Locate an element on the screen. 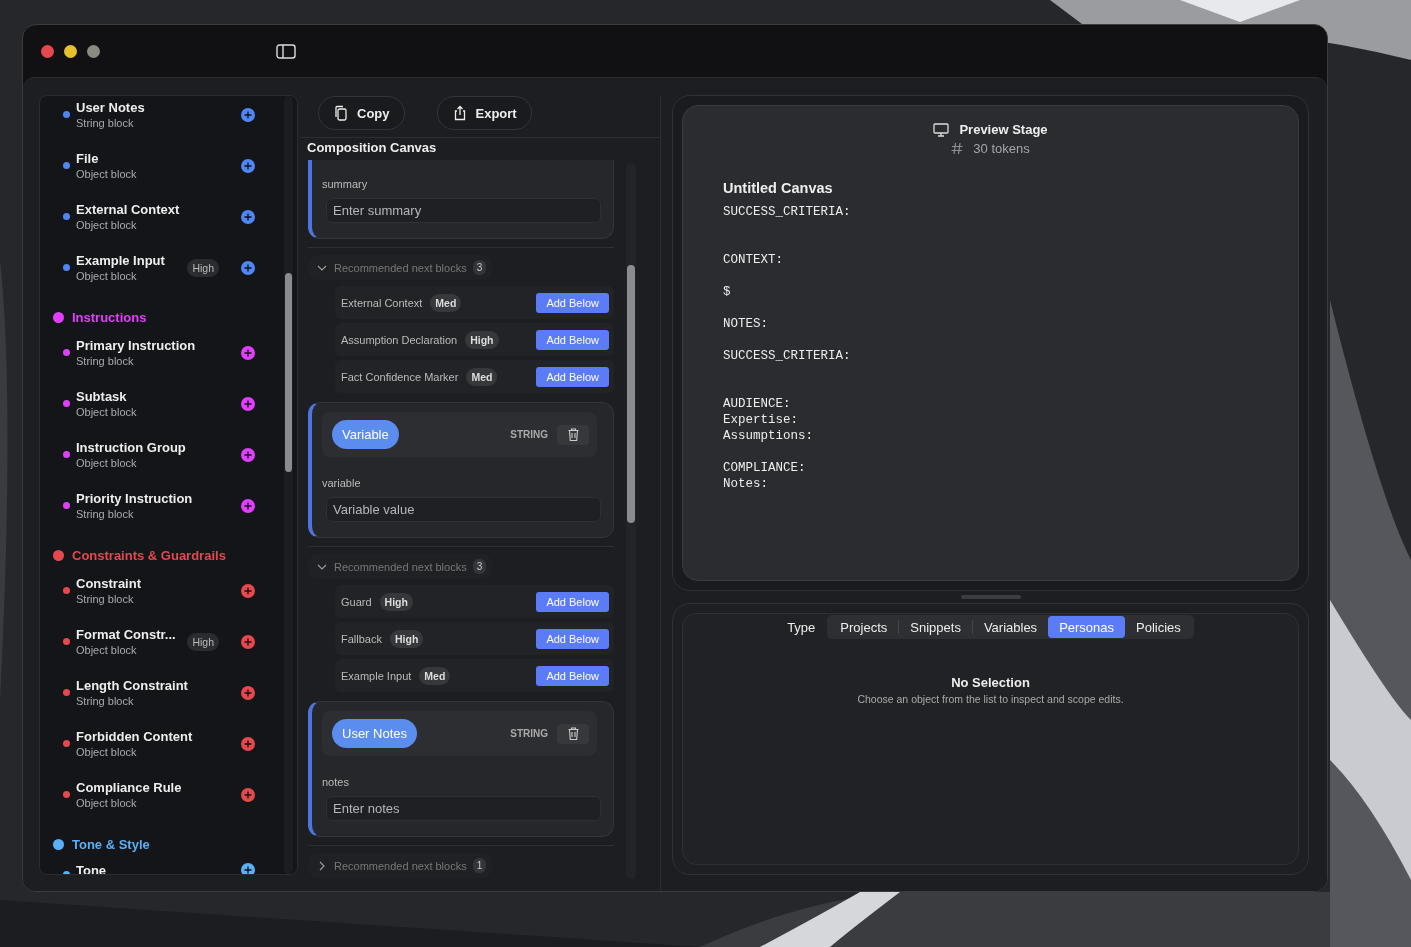  recommendation-name: Example Input is located at coordinates (376, 675).